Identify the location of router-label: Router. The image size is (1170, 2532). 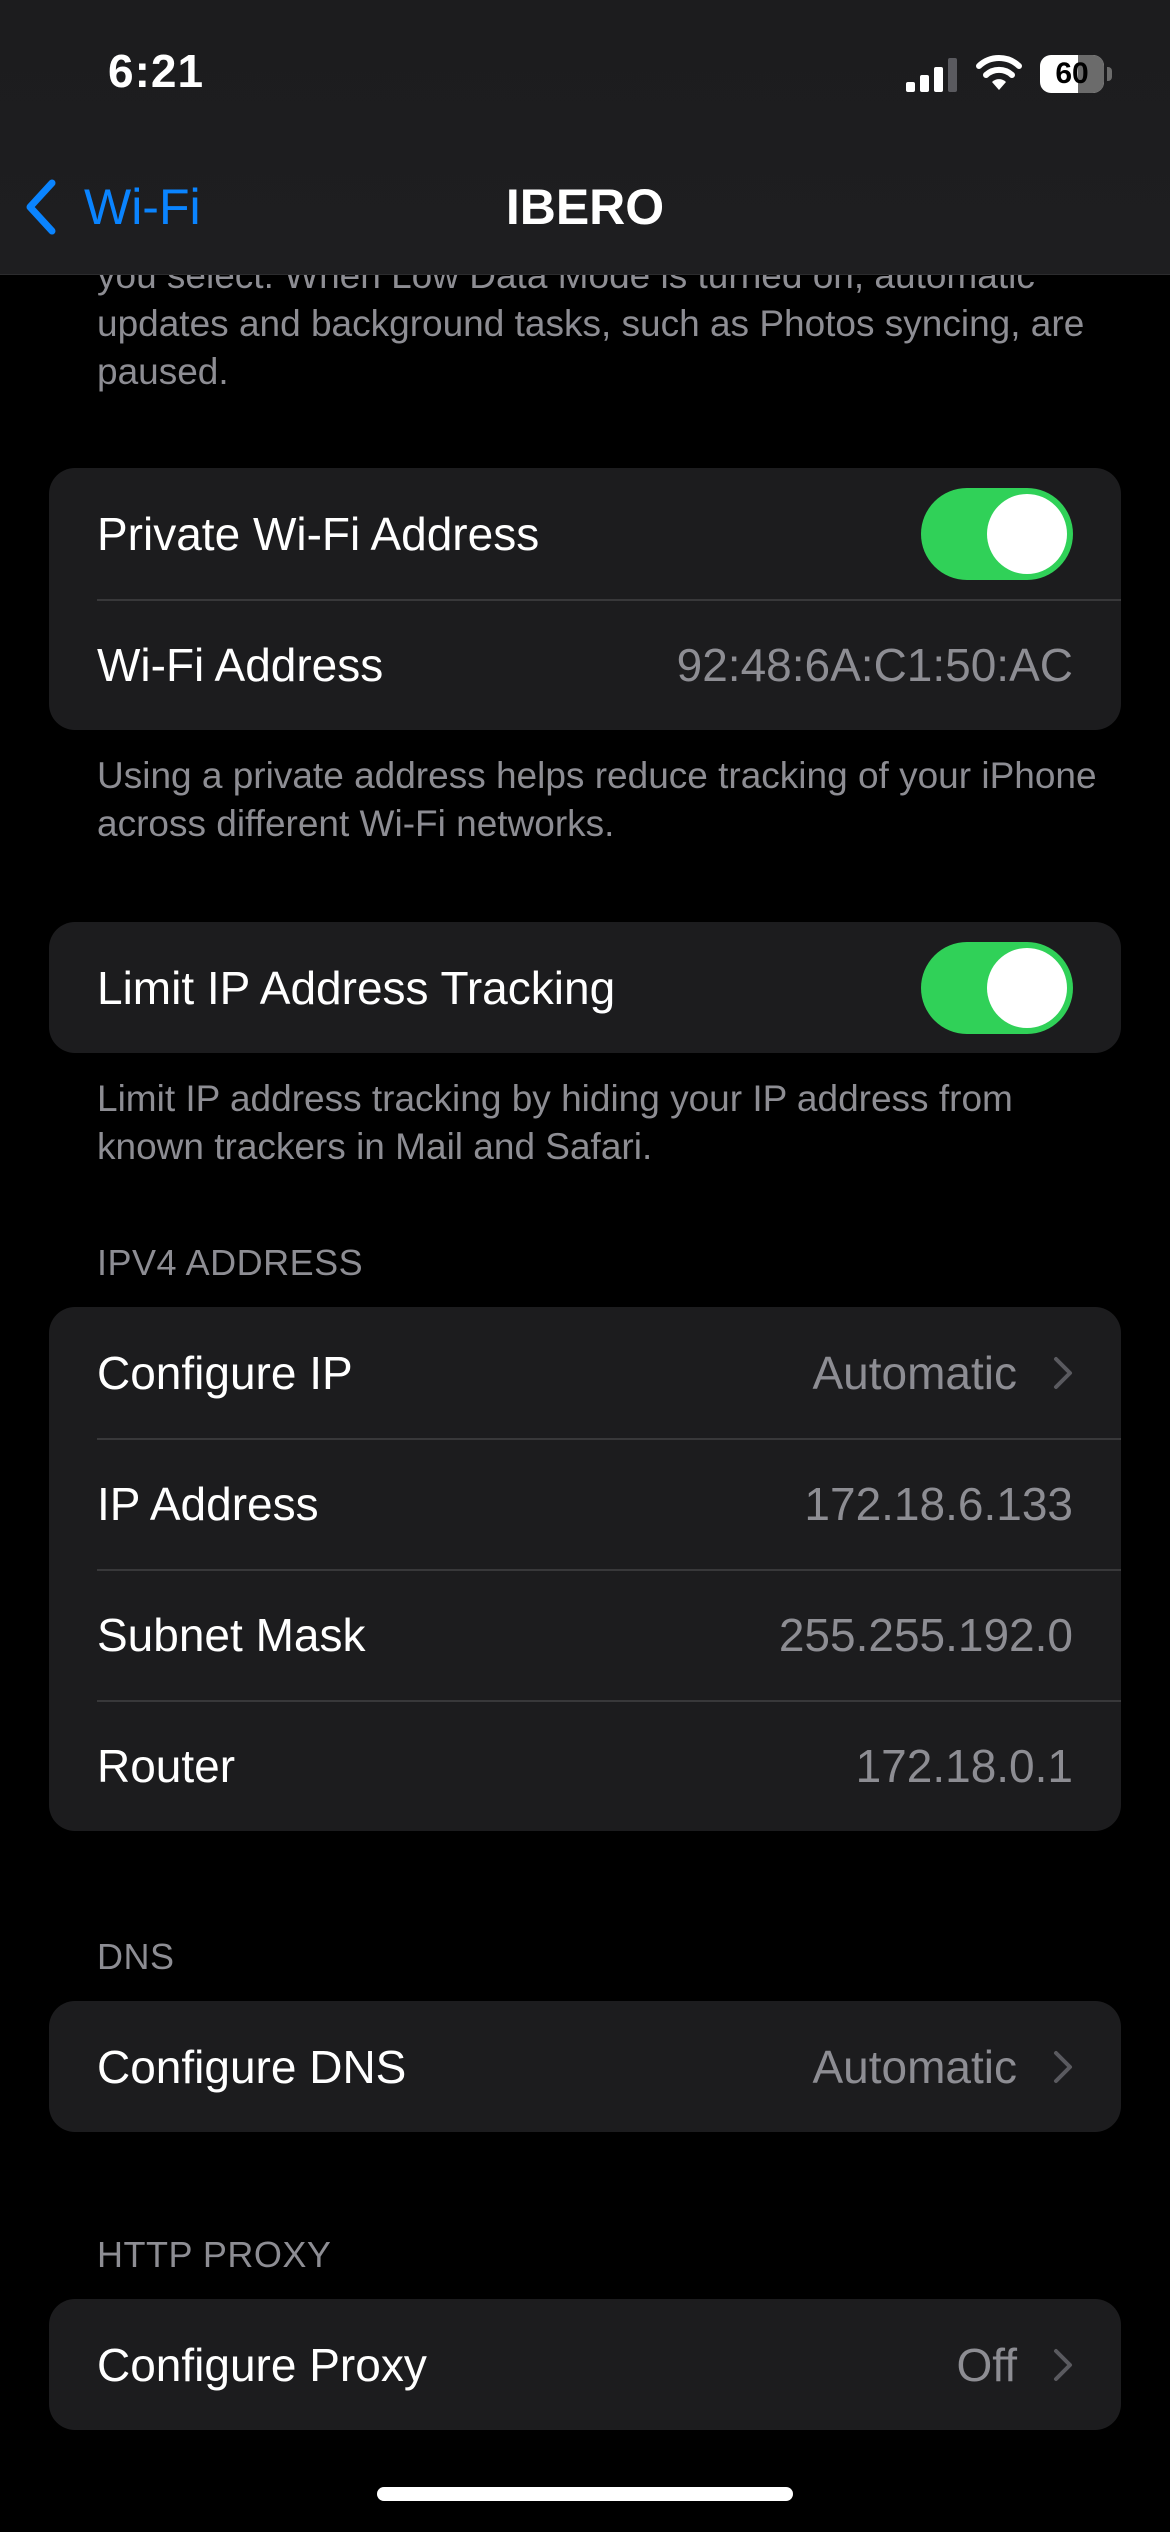
(166, 1765).